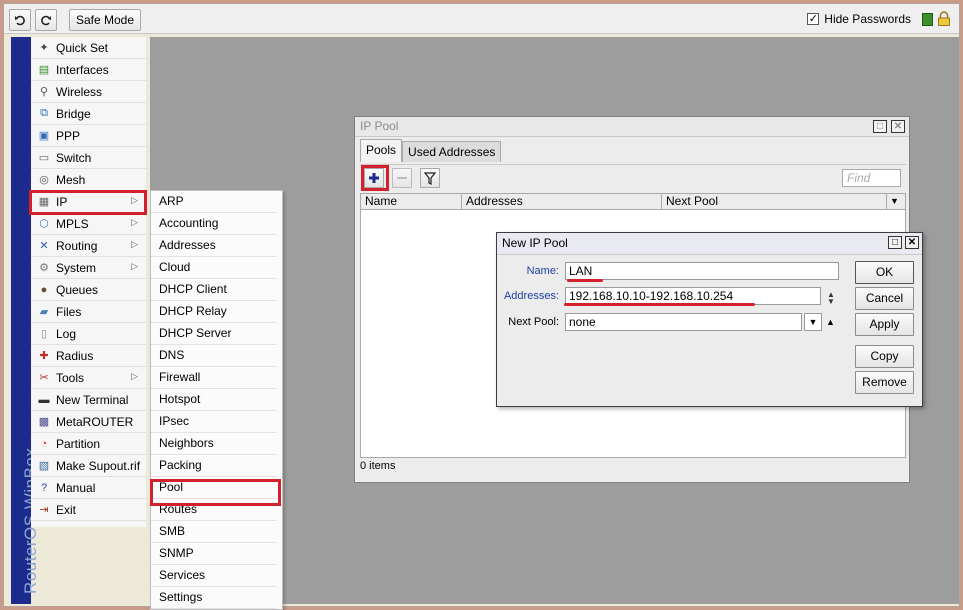  What do you see at coordinates (214, 466) in the screenshot?
I see `submenu-item-packing: Packing` at bounding box center [214, 466].